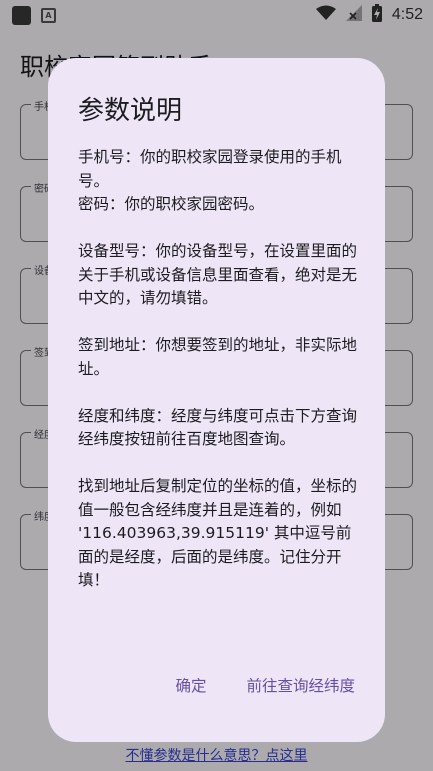  What do you see at coordinates (218, 357) in the screenshot?
I see `dialog-paragraph: 签到地址：你想要签到的地址，非实际地址。` at bounding box center [218, 357].